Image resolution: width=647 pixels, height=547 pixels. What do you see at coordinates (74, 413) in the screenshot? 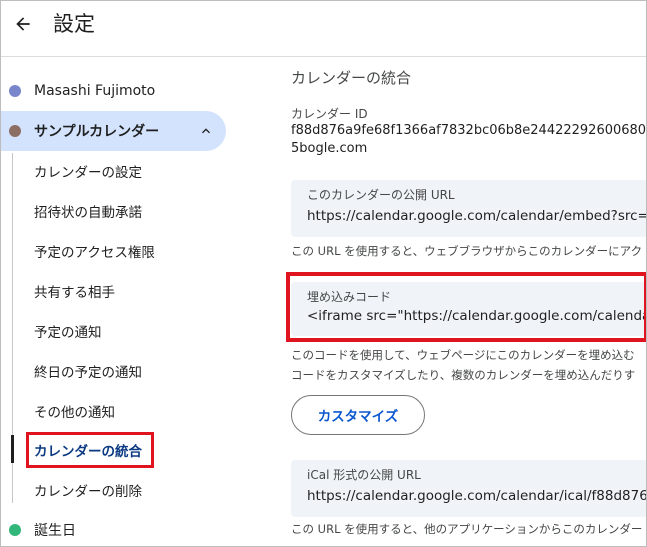
I see `sidebar-item-label: その他の通知` at bounding box center [74, 413].